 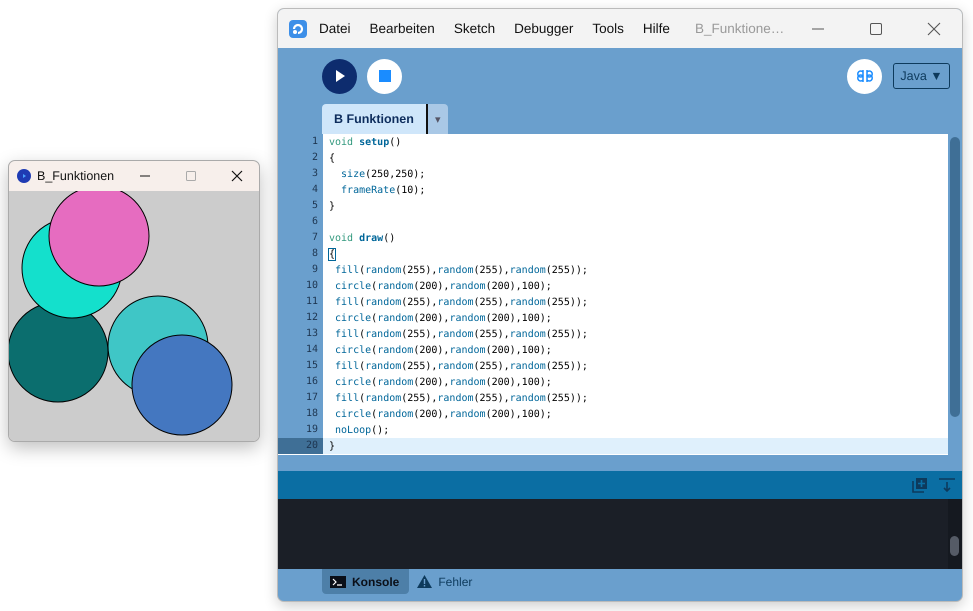 What do you see at coordinates (300, 158) in the screenshot?
I see `line-number: 2` at bounding box center [300, 158].